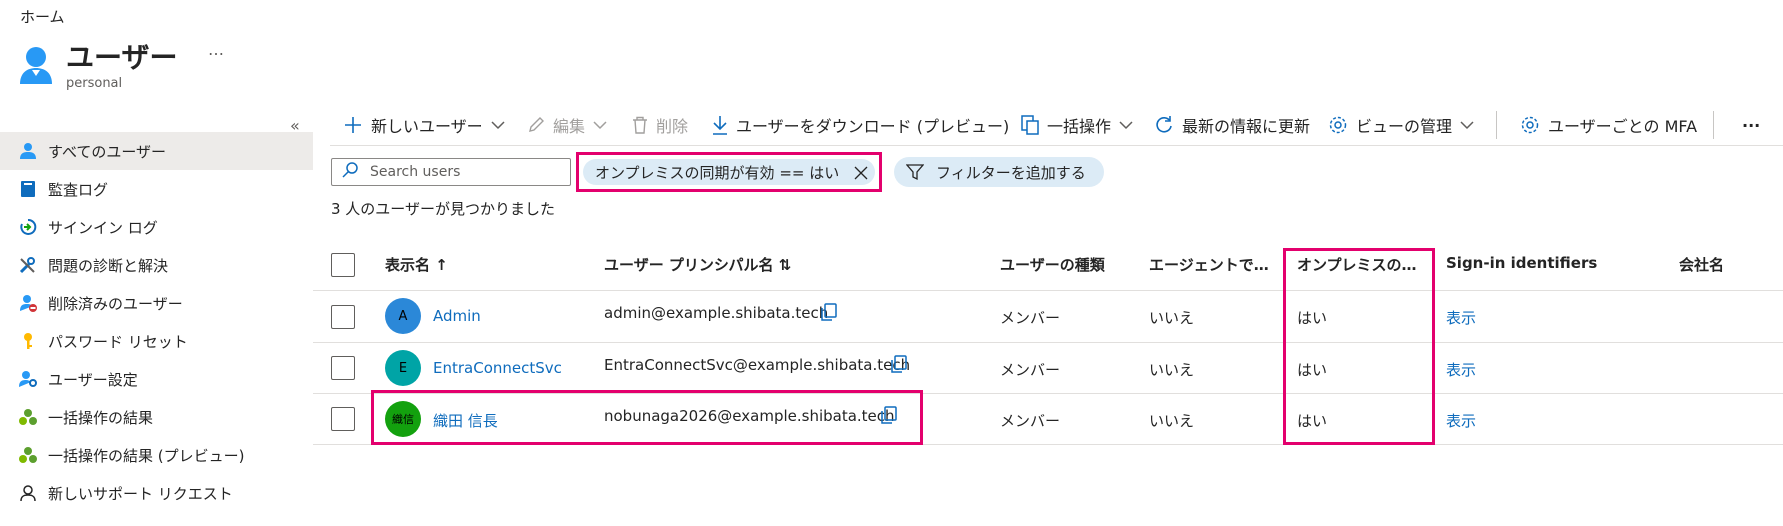  Describe the element at coordinates (1079, 126) in the screenshot. I see `bulk-label: 一括操作` at that location.